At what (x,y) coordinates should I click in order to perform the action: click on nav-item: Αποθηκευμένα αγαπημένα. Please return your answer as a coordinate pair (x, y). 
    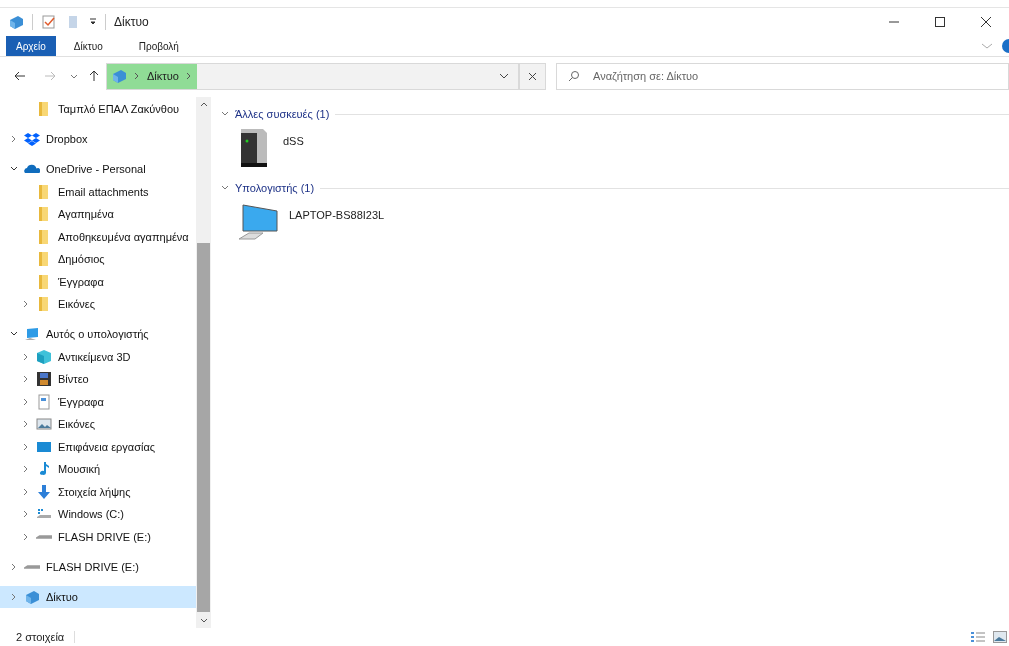
    Looking at the image, I should click on (98, 236).